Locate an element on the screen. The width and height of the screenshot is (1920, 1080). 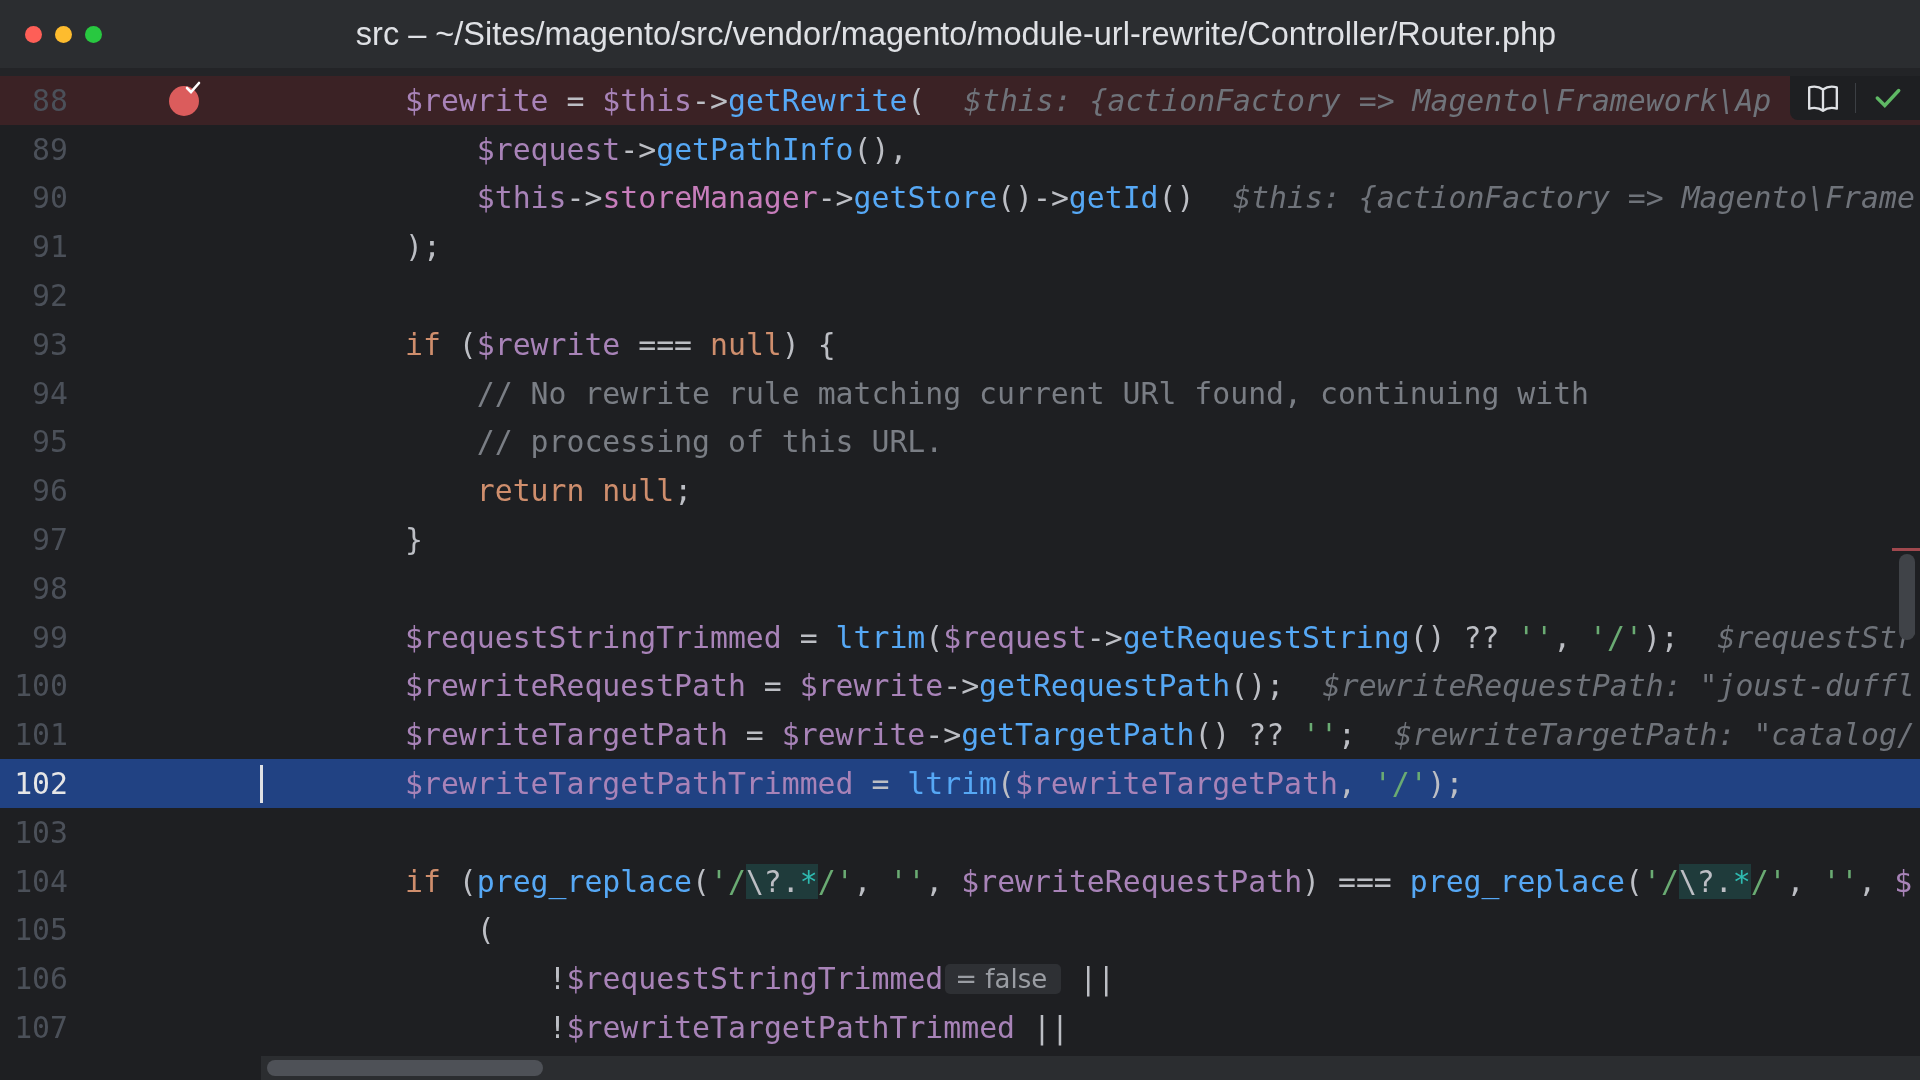
code-line: $rewriteTargetPath = $rewrite->getTargetPath() ?? ''; is located at coordinates (880, 735).